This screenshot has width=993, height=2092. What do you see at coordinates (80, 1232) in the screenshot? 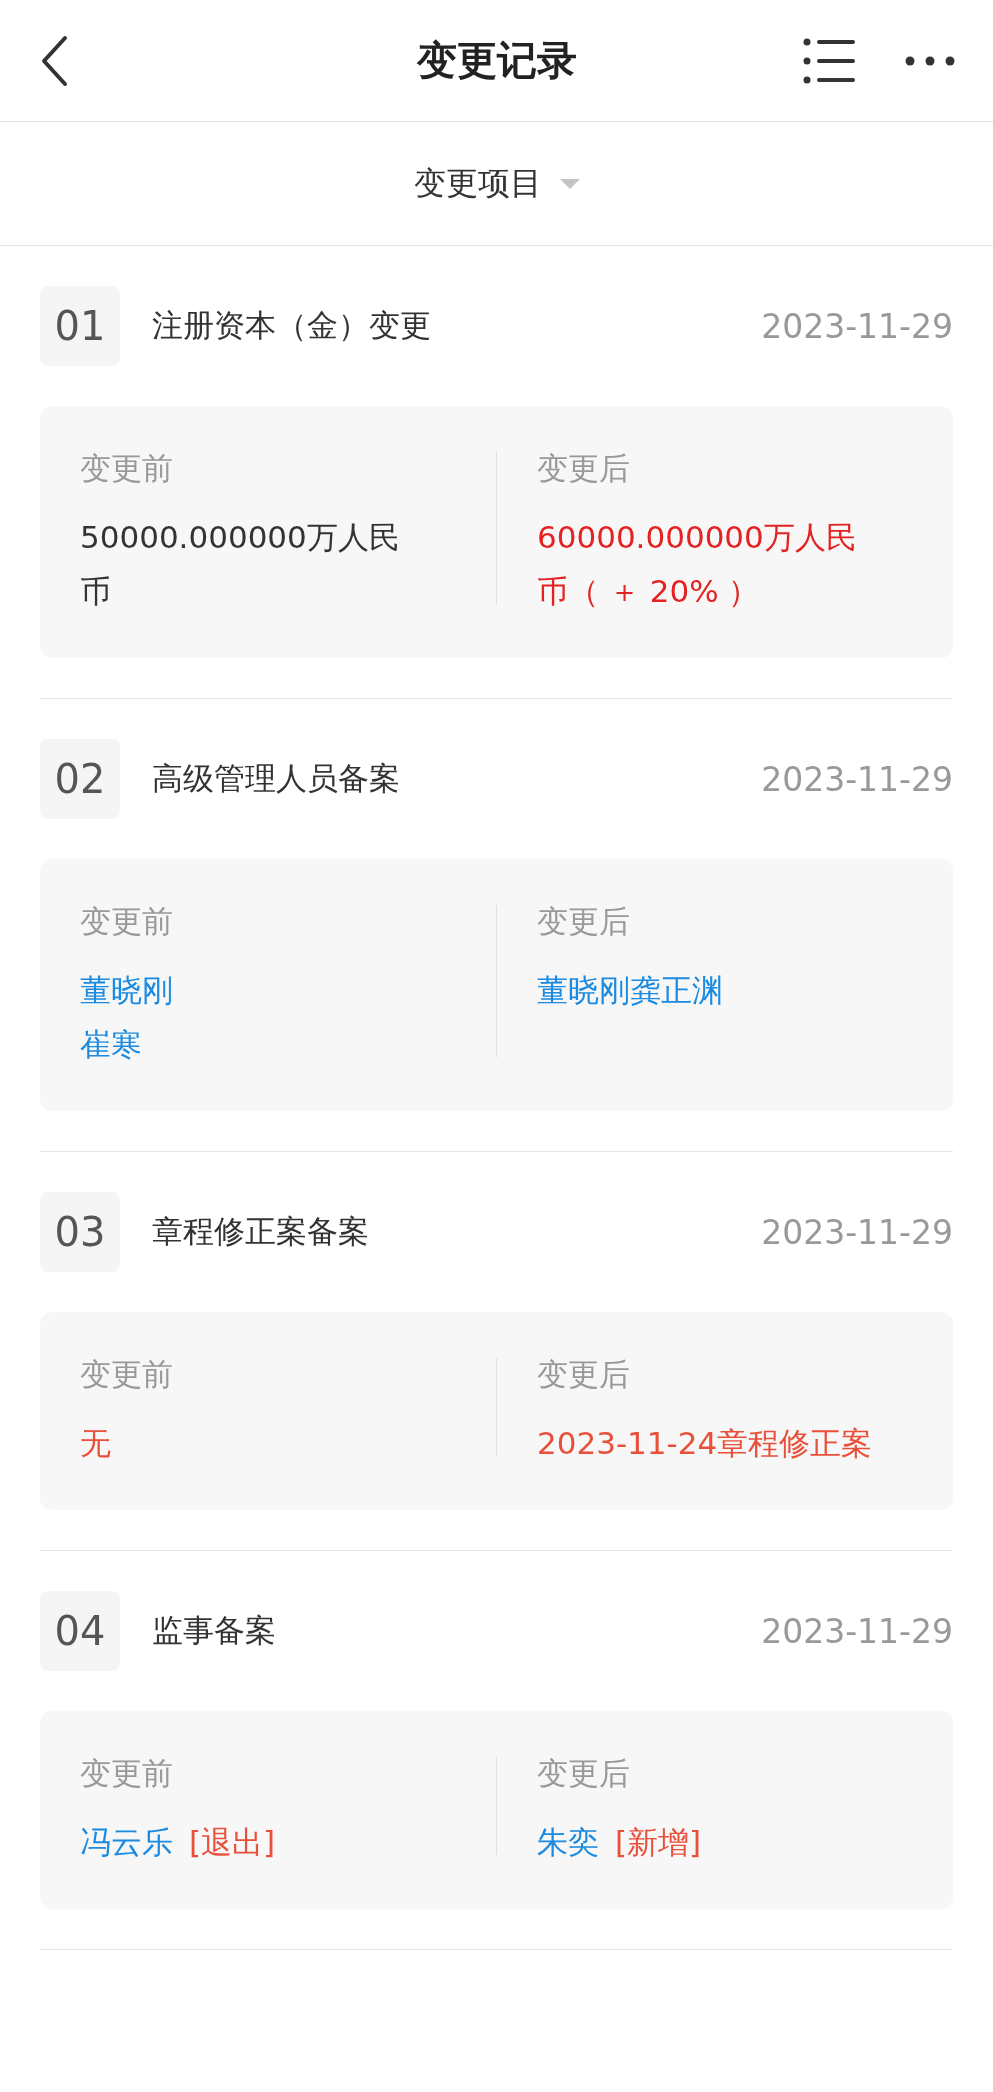
I see `record-number: 03` at bounding box center [80, 1232].